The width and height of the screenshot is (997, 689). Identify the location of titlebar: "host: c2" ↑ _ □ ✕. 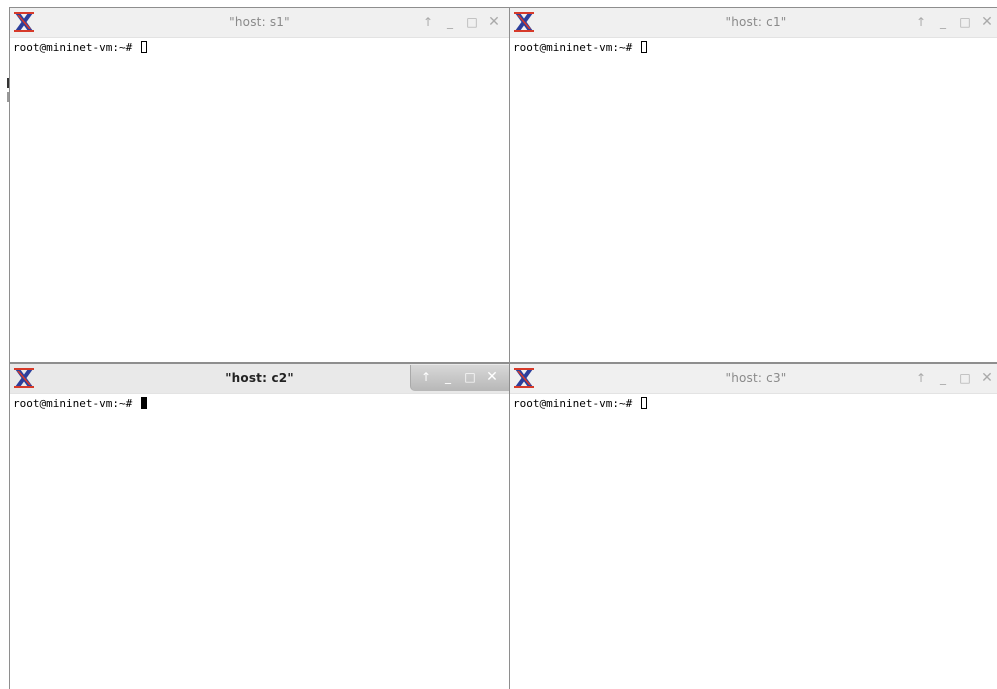
(259, 379).